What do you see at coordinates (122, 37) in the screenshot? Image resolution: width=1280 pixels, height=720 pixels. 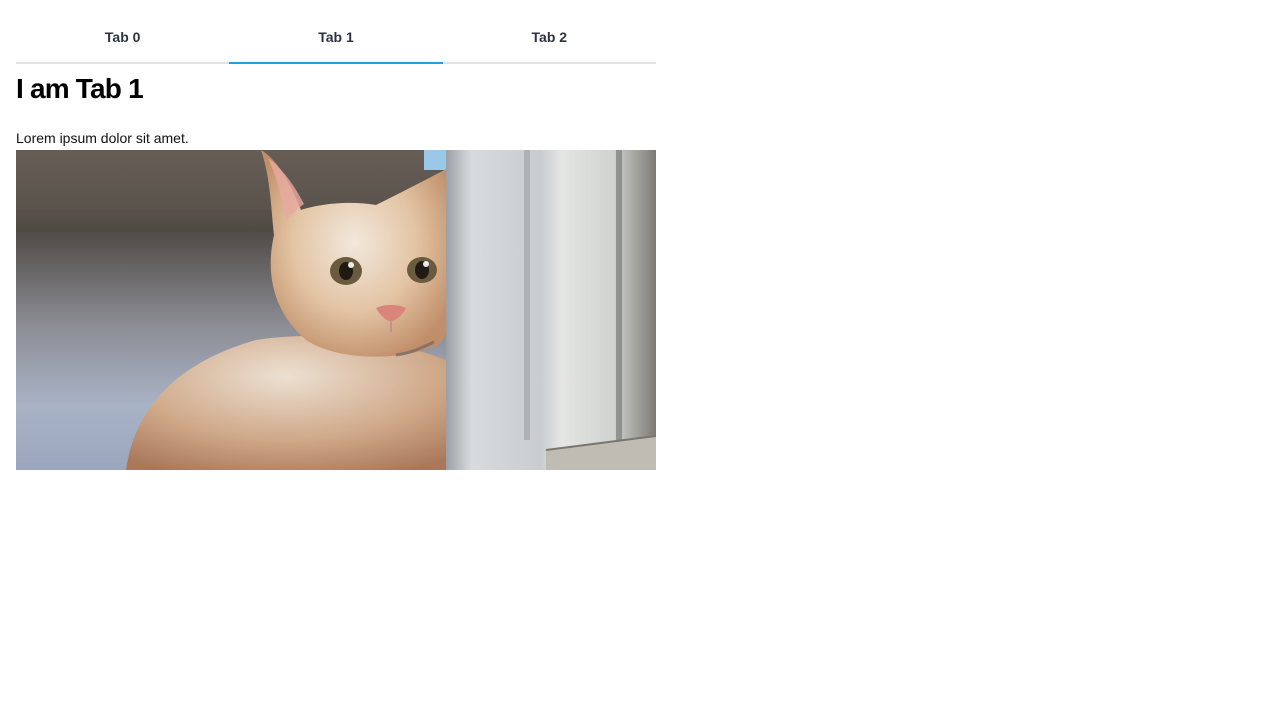 I see `tab-0: Tab 0` at bounding box center [122, 37].